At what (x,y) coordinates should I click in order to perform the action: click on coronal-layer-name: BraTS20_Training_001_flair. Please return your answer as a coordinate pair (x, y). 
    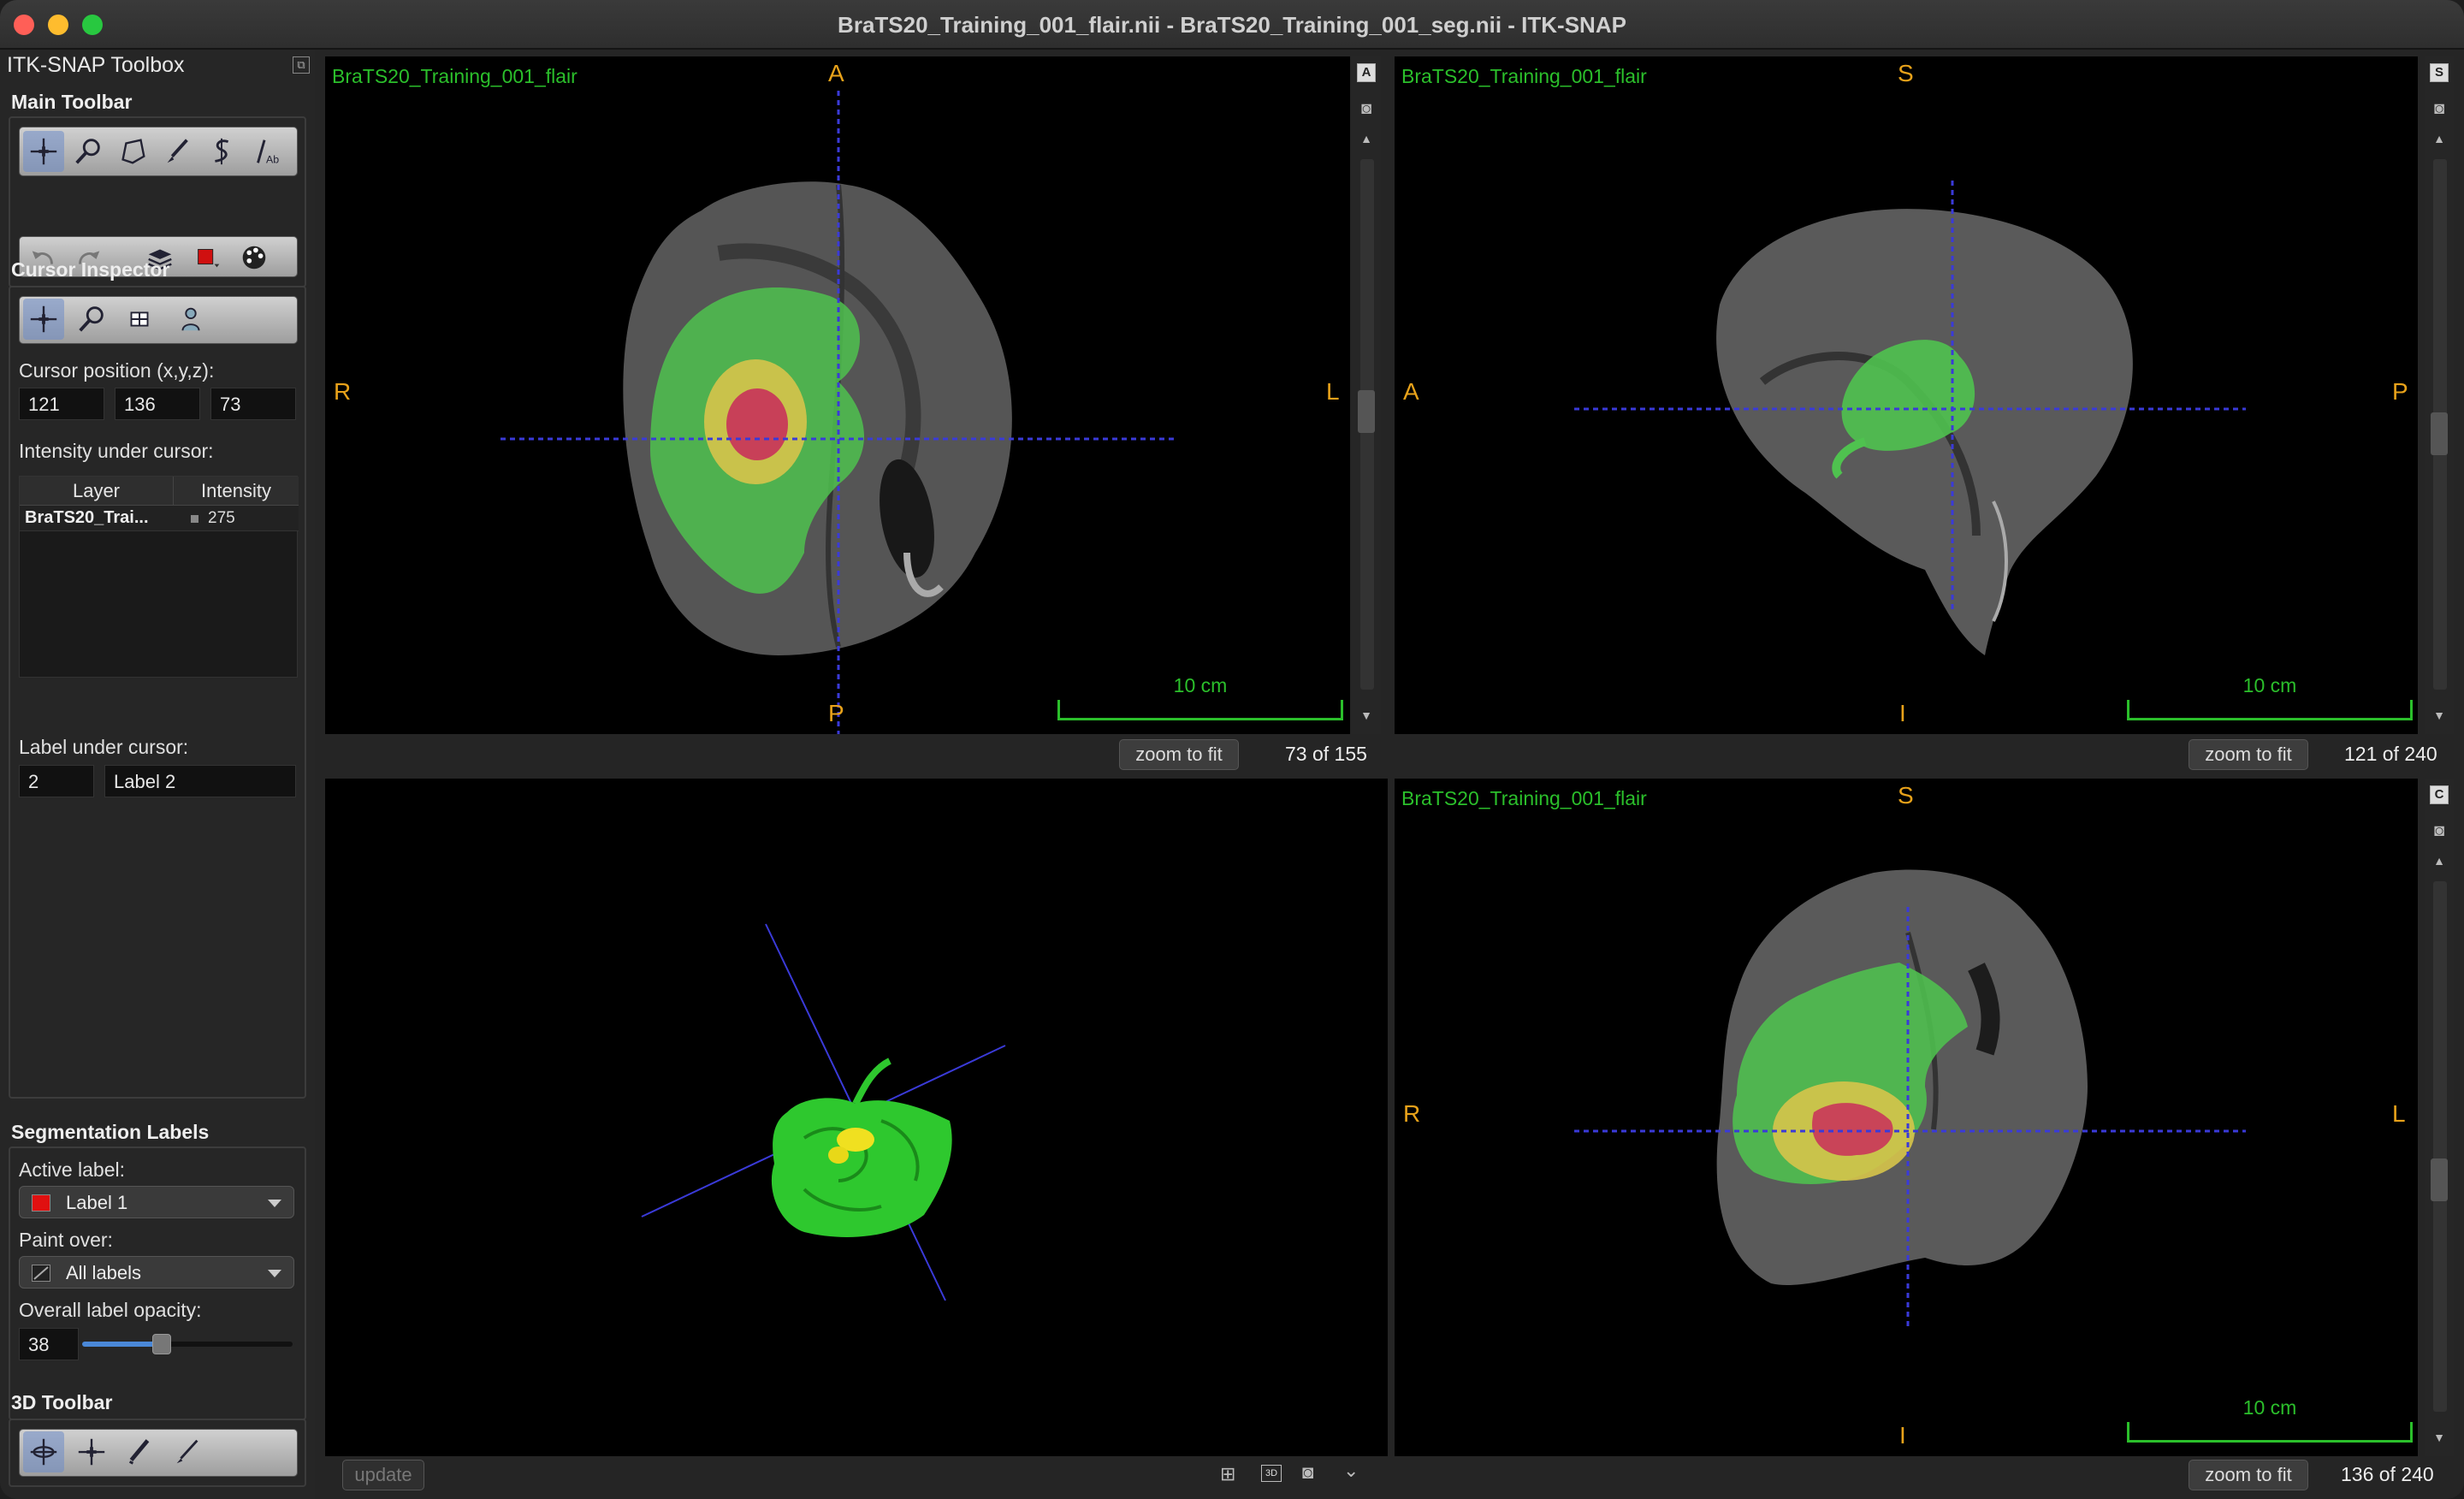
    Looking at the image, I should click on (1524, 798).